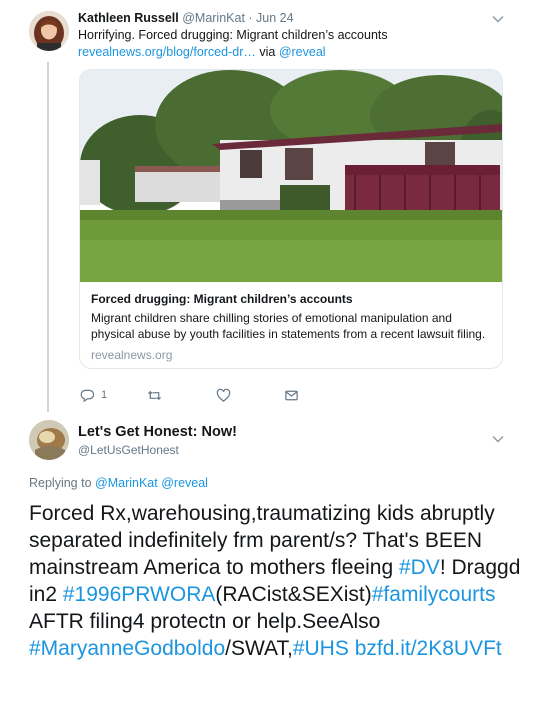 Image resolution: width=540 pixels, height=717 pixels. What do you see at coordinates (104, 395) in the screenshot?
I see `reply-count: 1` at bounding box center [104, 395].